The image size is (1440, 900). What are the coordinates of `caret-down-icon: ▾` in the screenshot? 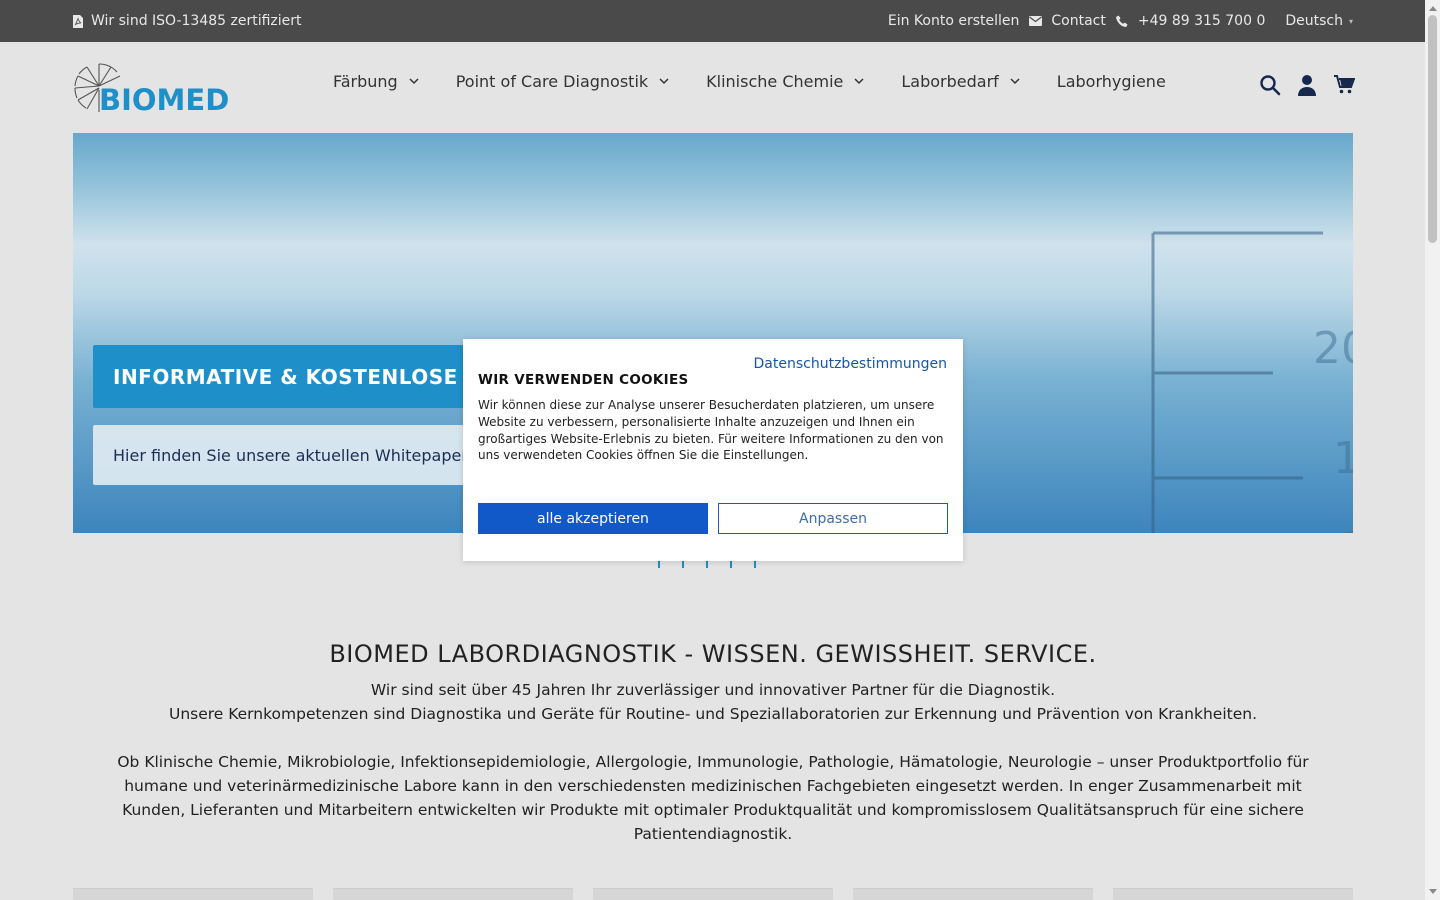 It's located at (1350, 21).